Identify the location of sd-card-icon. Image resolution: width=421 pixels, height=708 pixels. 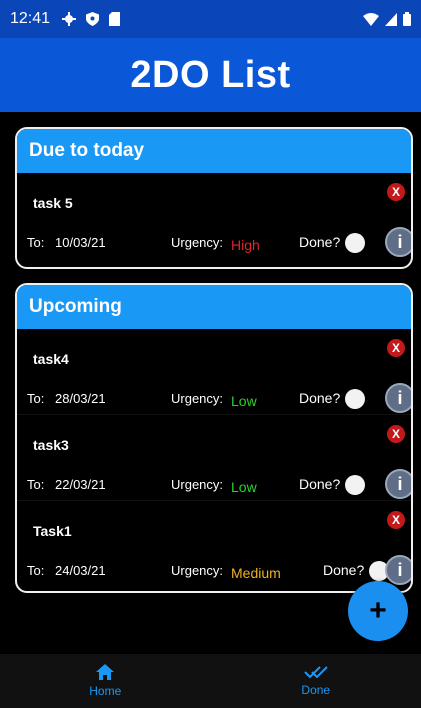
(115, 19).